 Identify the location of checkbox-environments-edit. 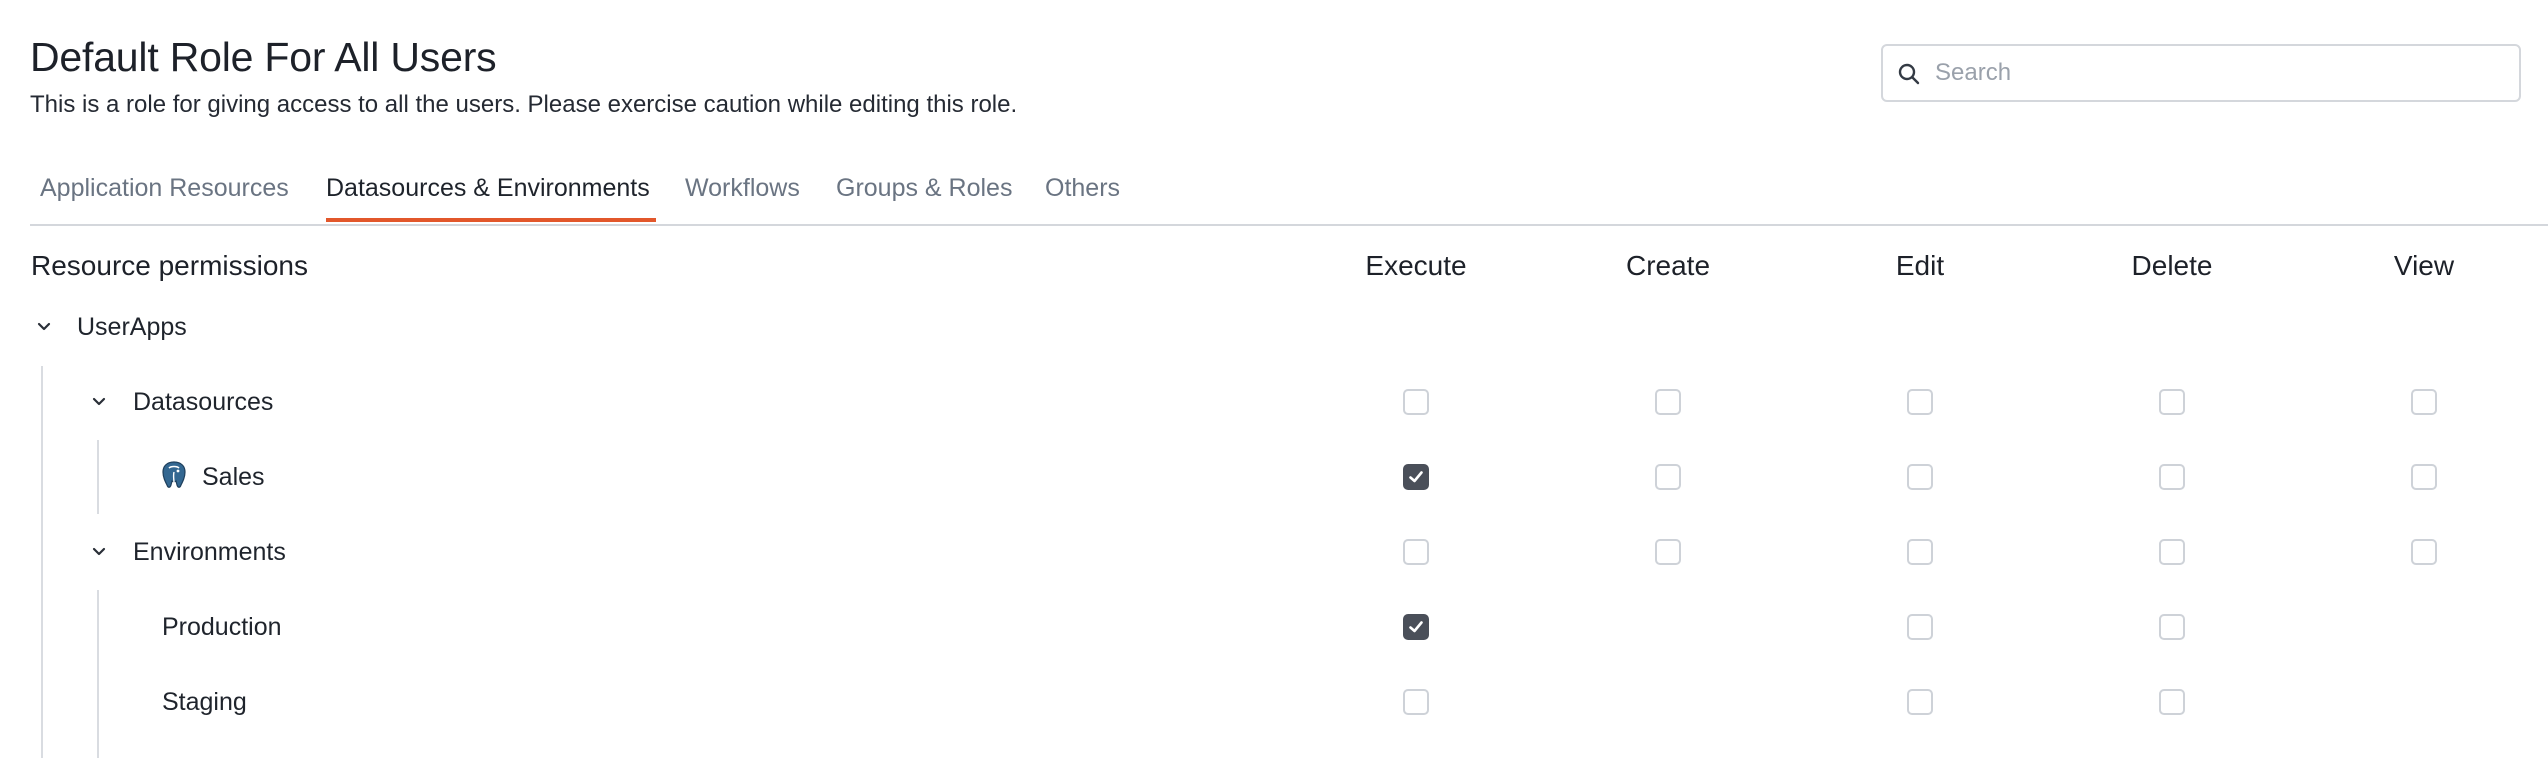
(1920, 552).